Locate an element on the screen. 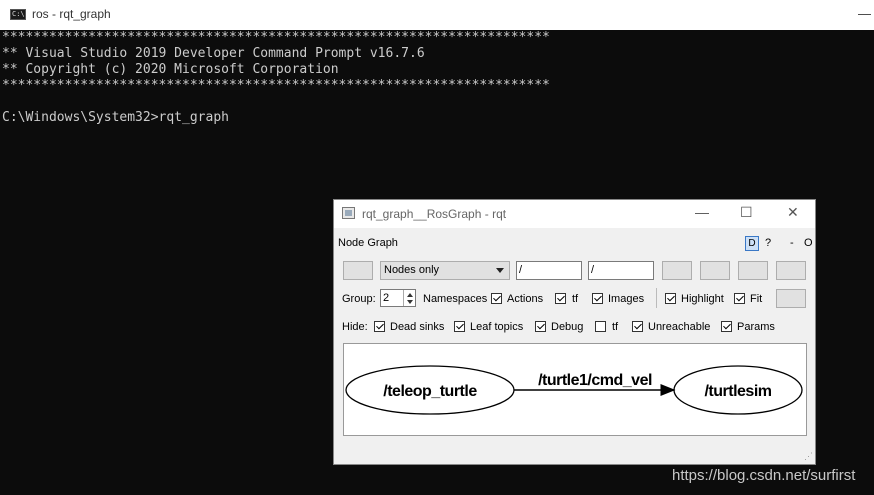  fit-label: Fit is located at coordinates (756, 299).